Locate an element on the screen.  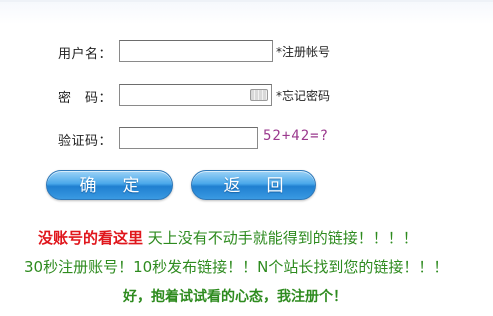
promo-line-1: 没账号的看这里 天上没有不动手就能得到的链接！！！！ is located at coordinates (228, 237).